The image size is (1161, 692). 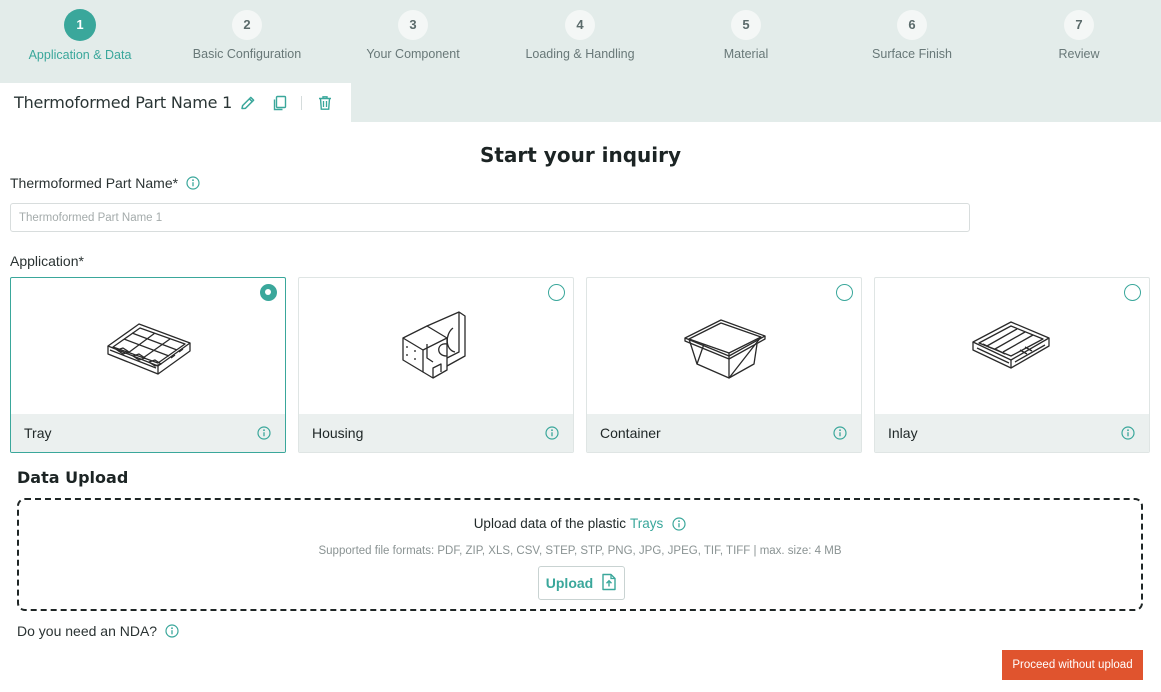 I want to click on upload-prompt: Upload data of the plastic Trays, so click(x=580, y=523).